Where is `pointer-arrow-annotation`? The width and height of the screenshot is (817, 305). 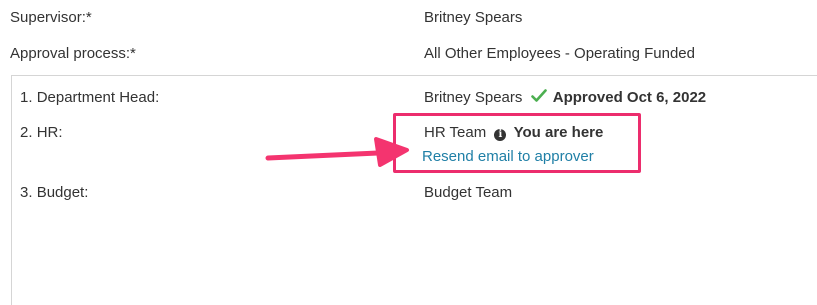
pointer-arrow-annotation is located at coordinates (337, 152).